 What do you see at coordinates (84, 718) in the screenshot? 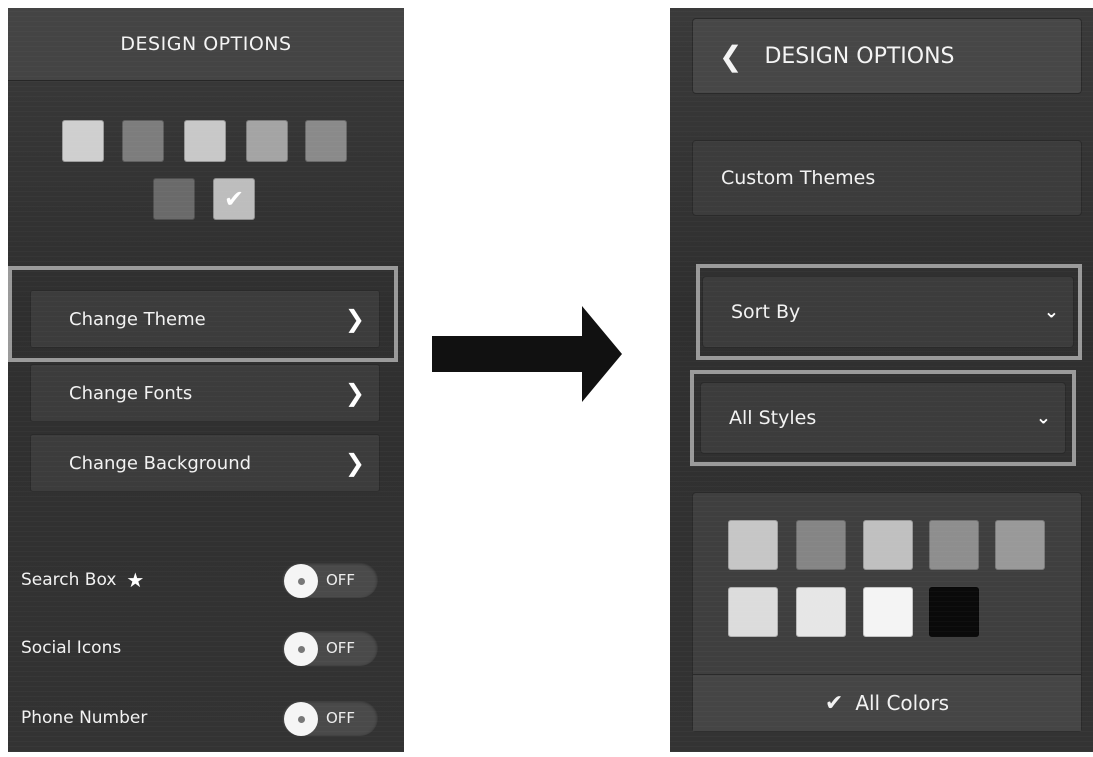
I see `phone-number-label: Phone Number` at bounding box center [84, 718].